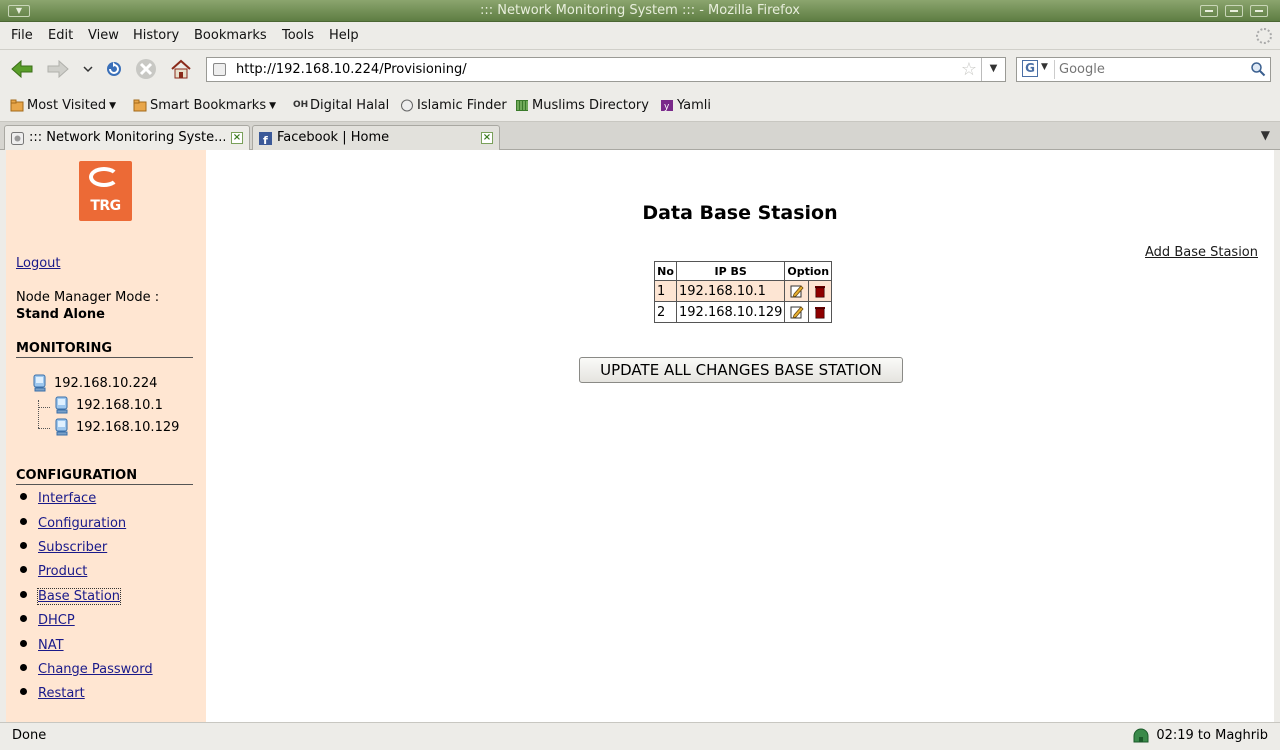  Describe the element at coordinates (740, 213) in the screenshot. I see `page-title: Data Base Stasion` at that location.